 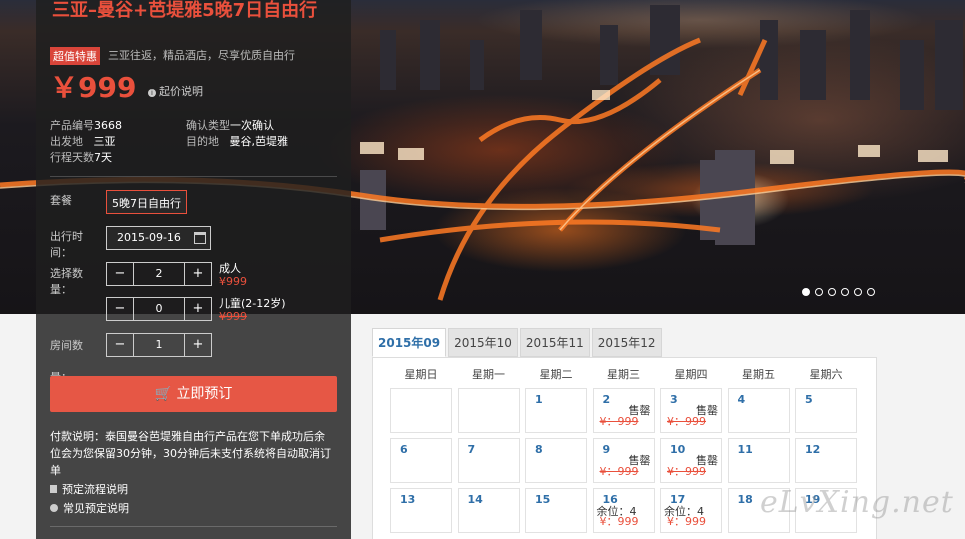 What do you see at coordinates (181, 91) in the screenshot?
I see `price-note-label: 起价说明` at bounding box center [181, 91].